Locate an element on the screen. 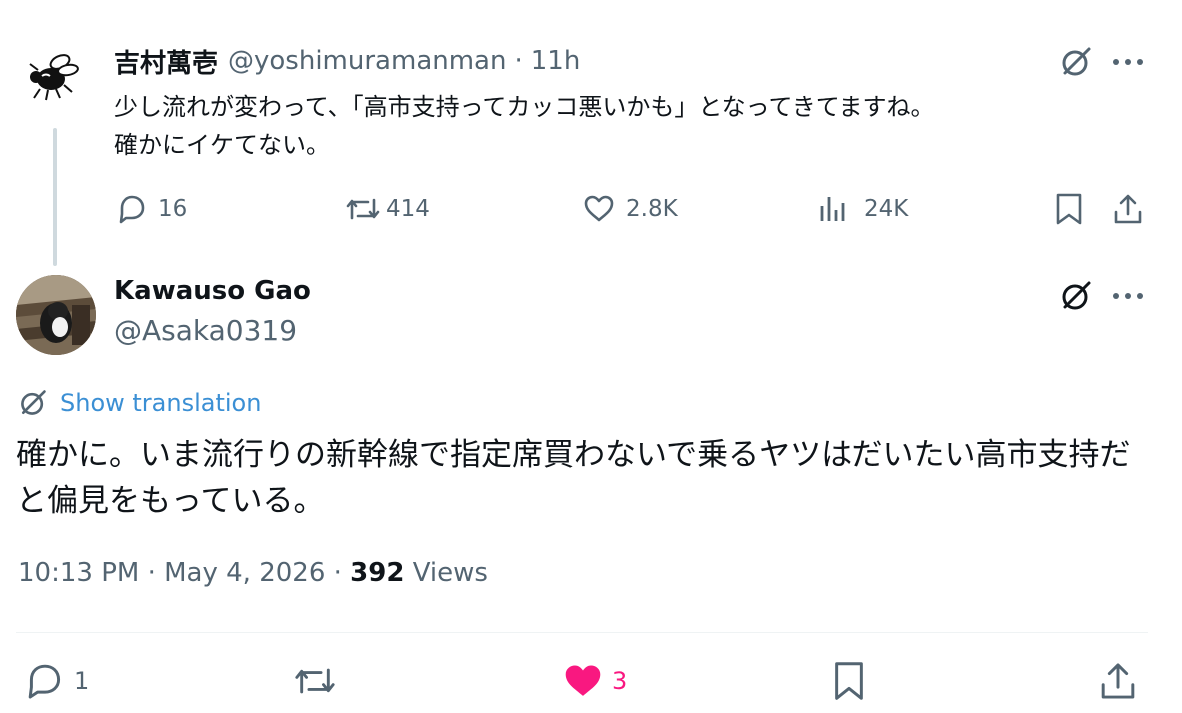 The image size is (1182, 713). reply-time: 10:13 PM is located at coordinates (78, 573).